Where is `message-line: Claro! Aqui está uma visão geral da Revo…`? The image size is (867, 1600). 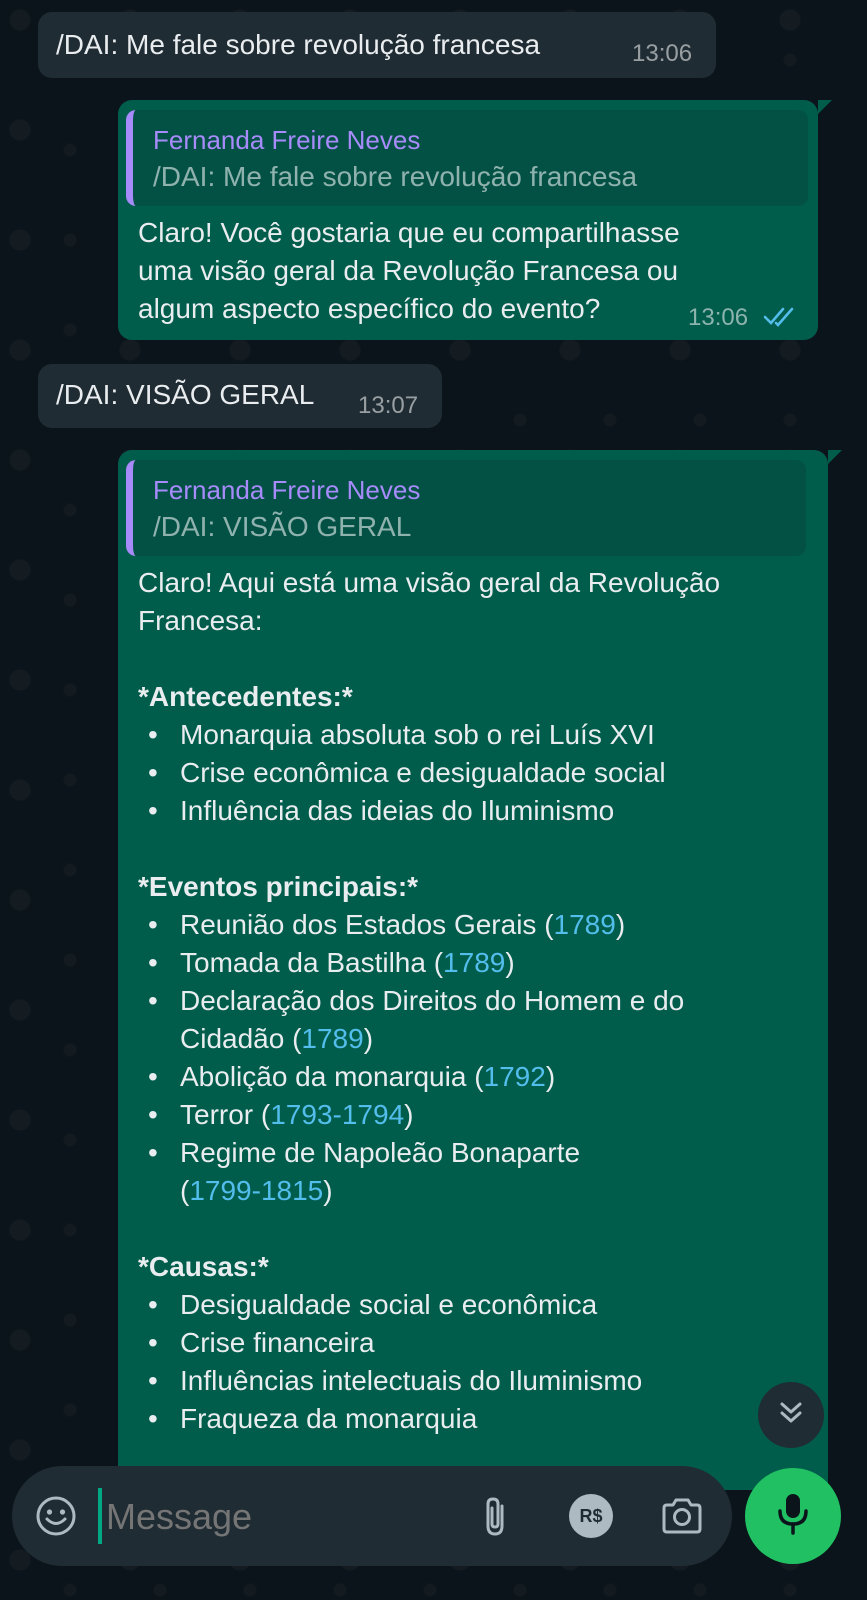 message-line: Claro! Aqui está uma visão geral da Revo… is located at coordinates (429, 582).